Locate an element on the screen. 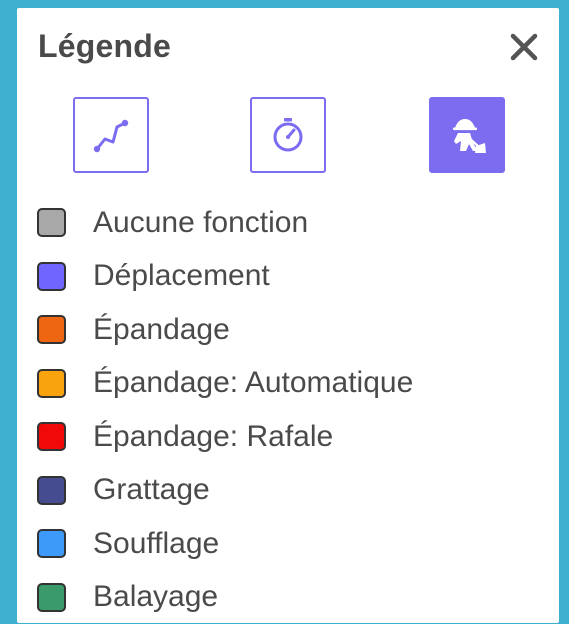 The image size is (569, 624). legend-item-aucune-fonction: Aucune fonction is located at coordinates (225, 223).